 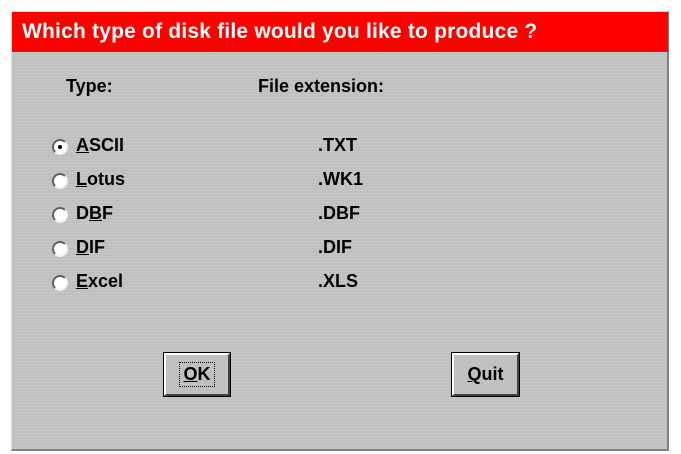 I want to click on radio-dbf, so click(x=60, y=215).